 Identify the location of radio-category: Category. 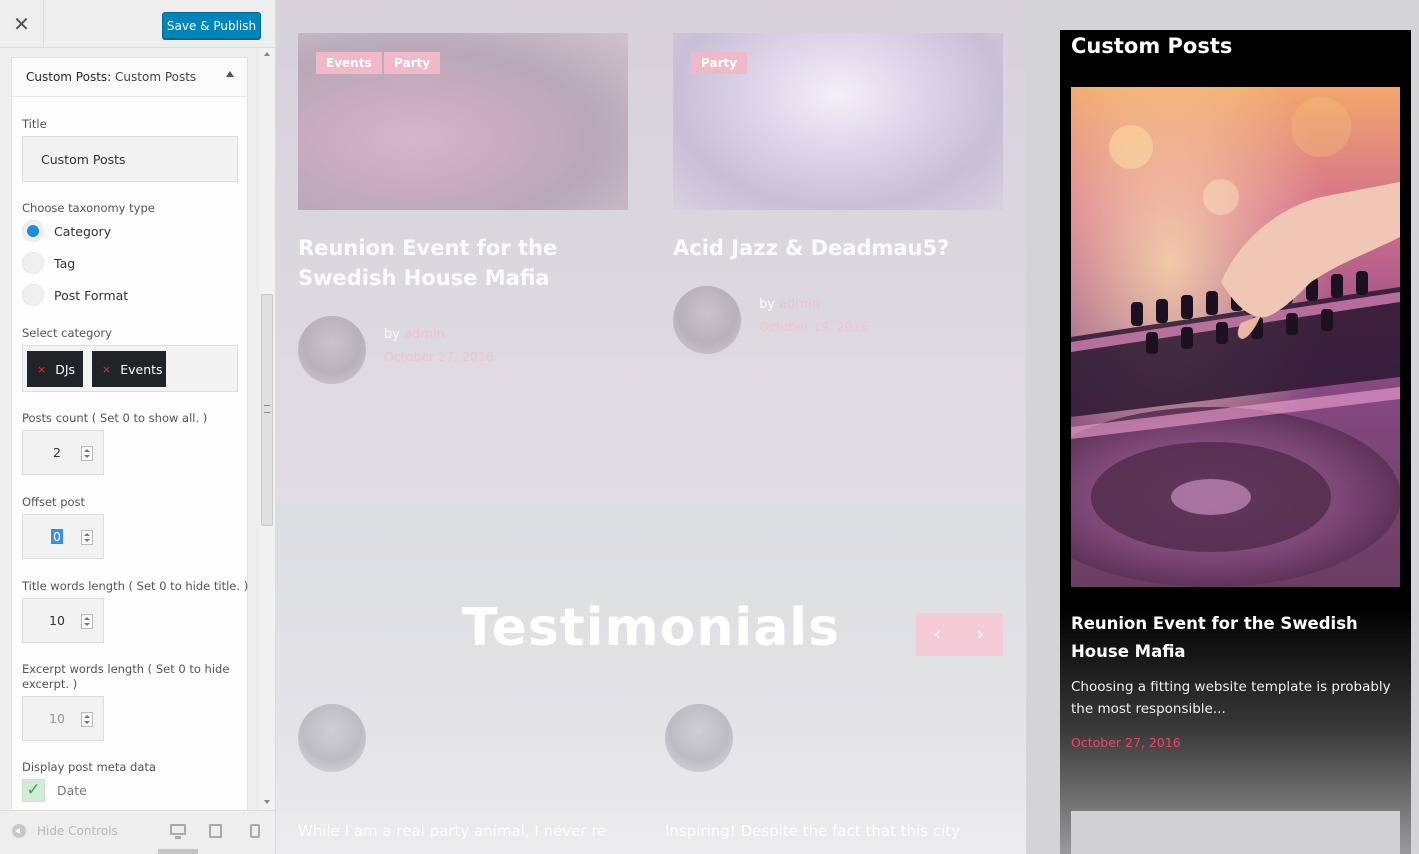
(66, 231).